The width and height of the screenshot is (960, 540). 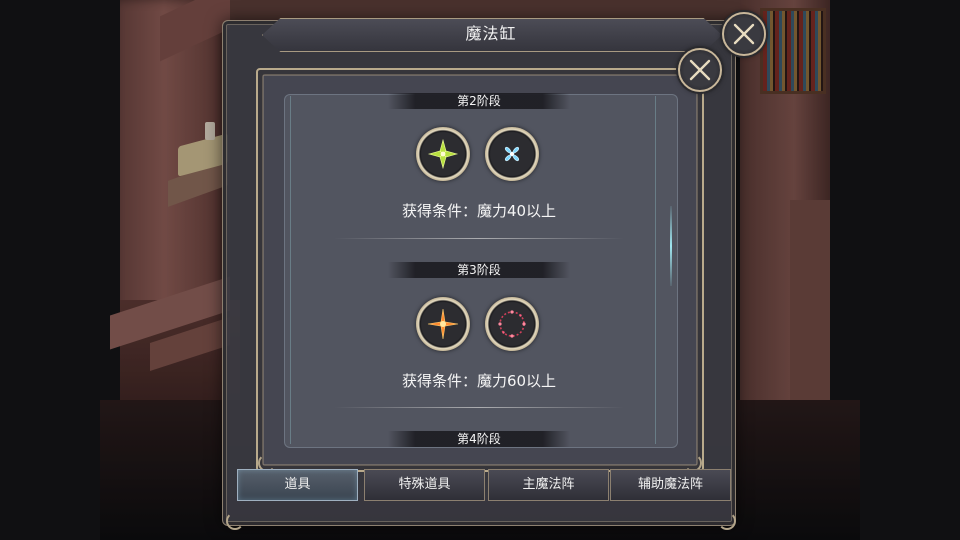 What do you see at coordinates (290, 270) in the screenshot?
I see `scroll-area-left-rule` at bounding box center [290, 270].